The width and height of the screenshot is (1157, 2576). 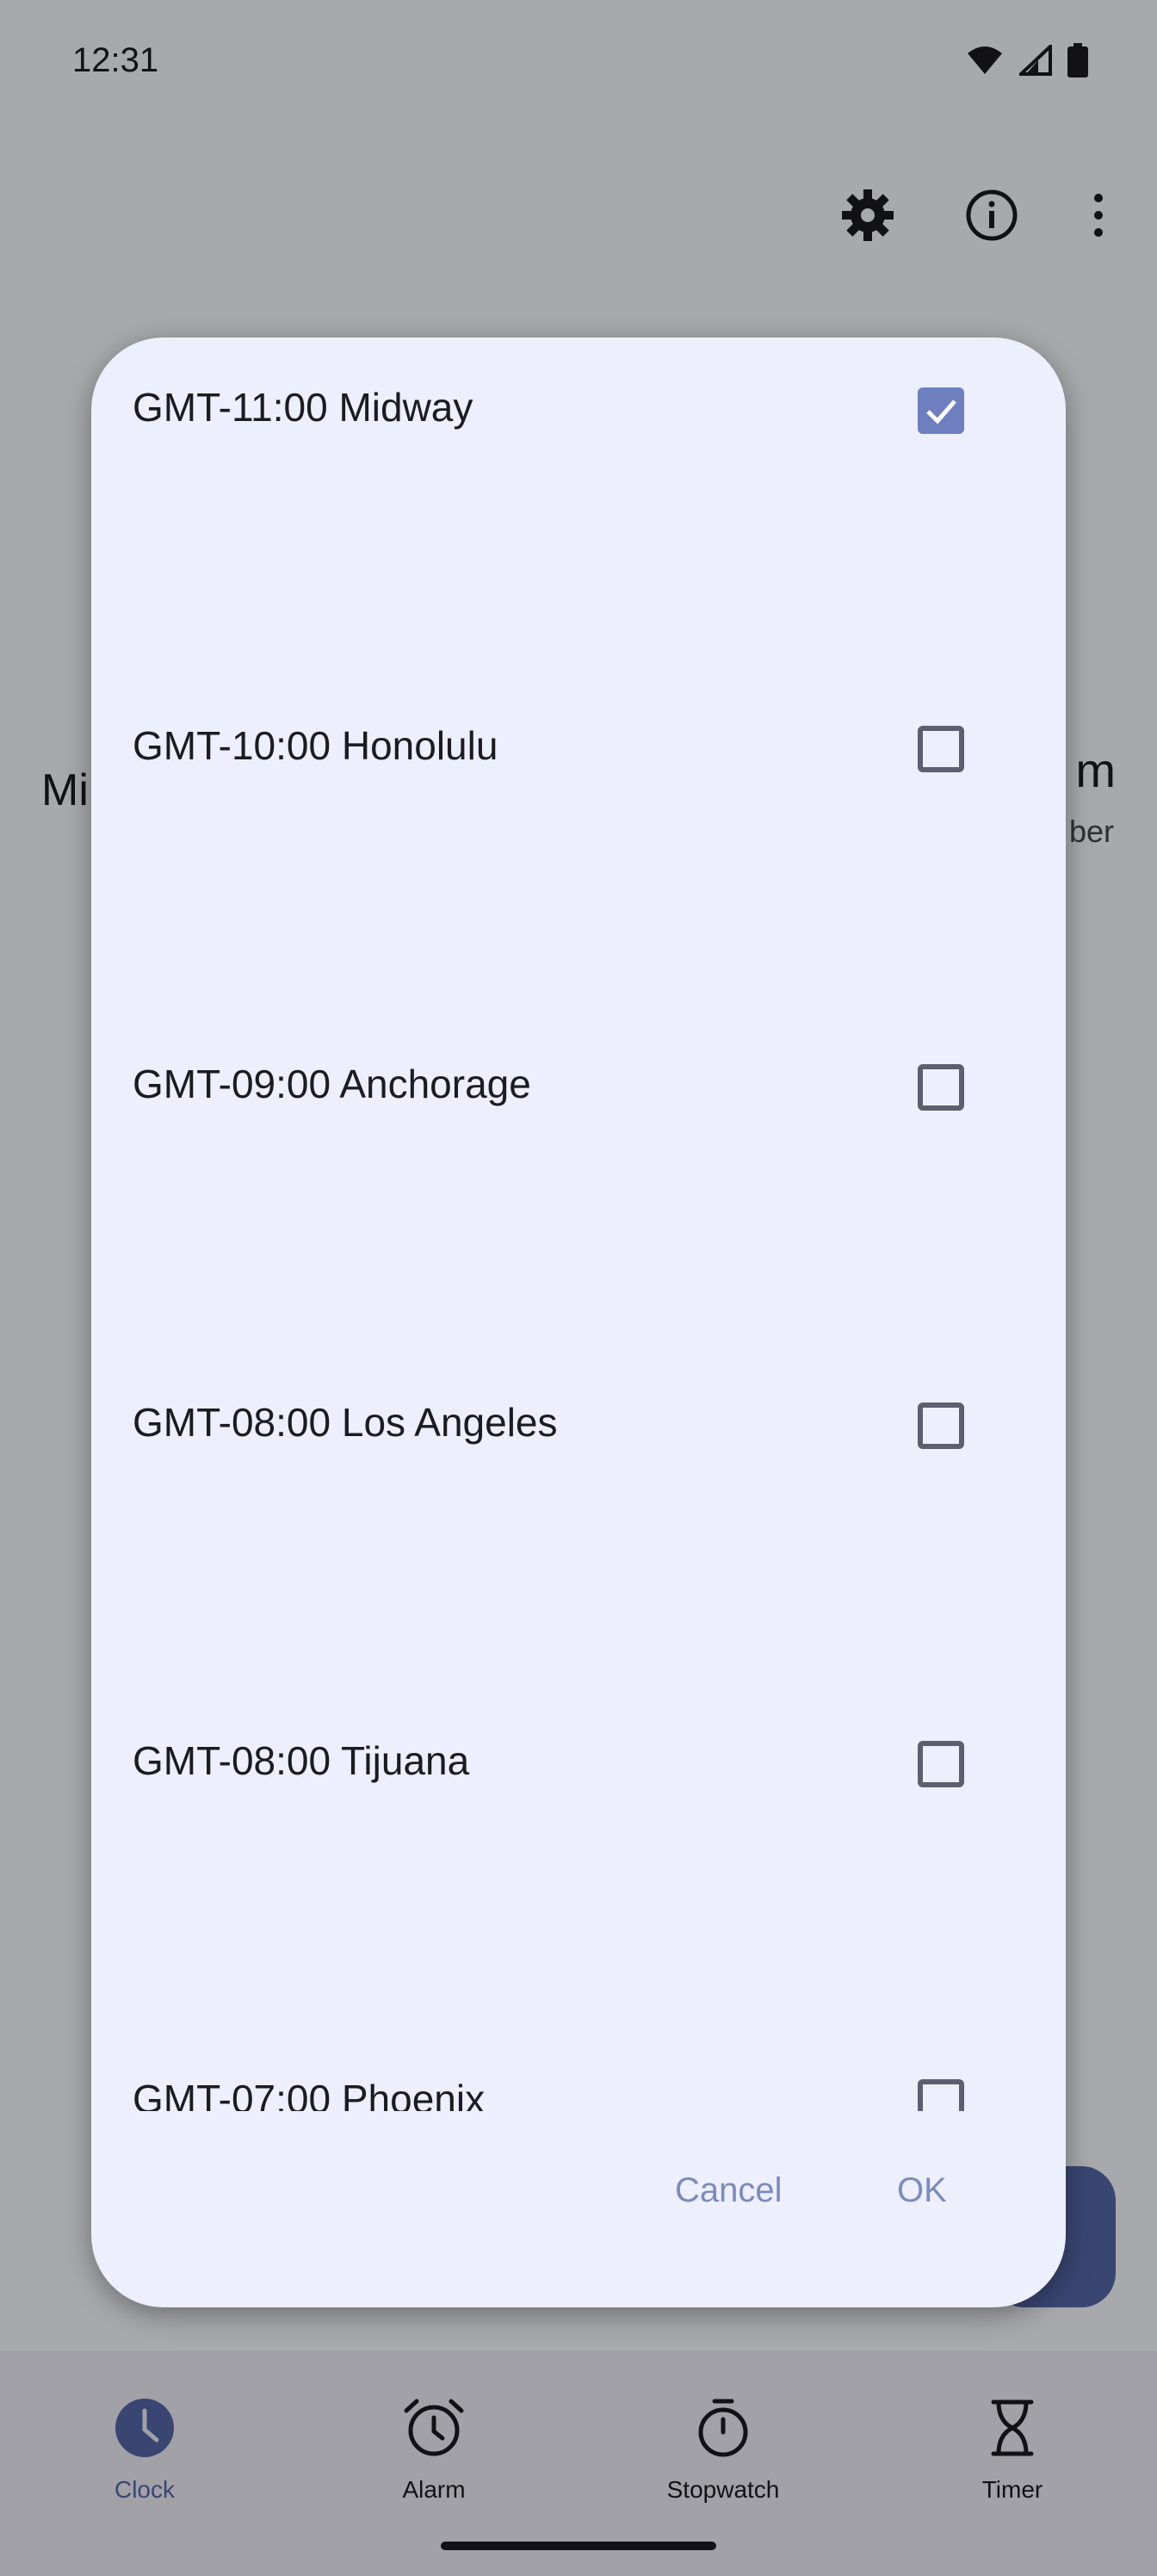 What do you see at coordinates (579, 506) in the screenshot?
I see `timezone-row: GMT-11:00 Midway` at bounding box center [579, 506].